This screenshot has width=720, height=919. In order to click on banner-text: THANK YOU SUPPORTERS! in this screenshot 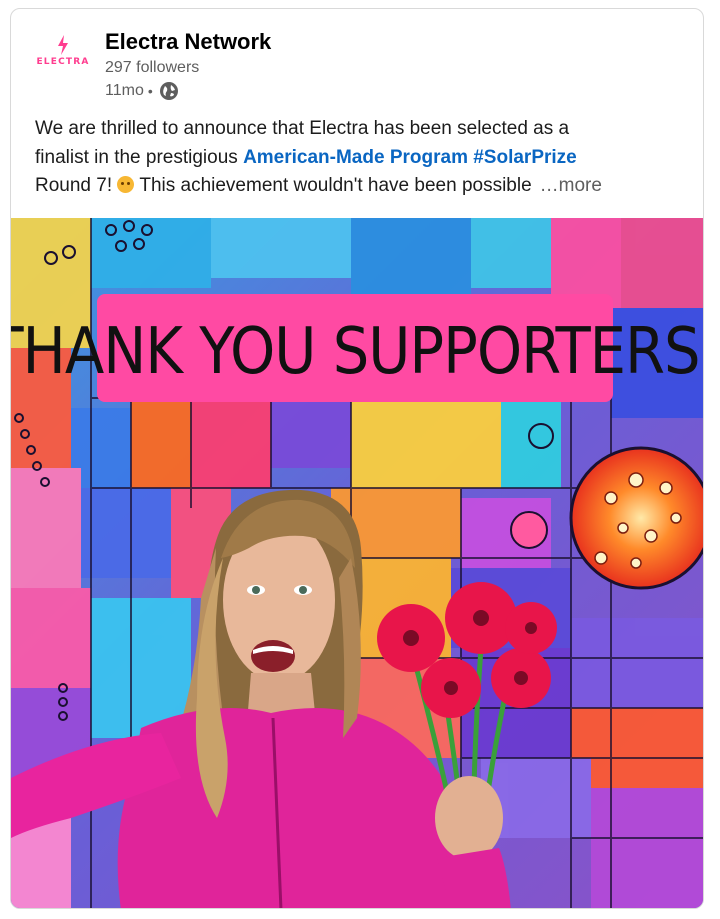, I will do `click(357, 352)`.